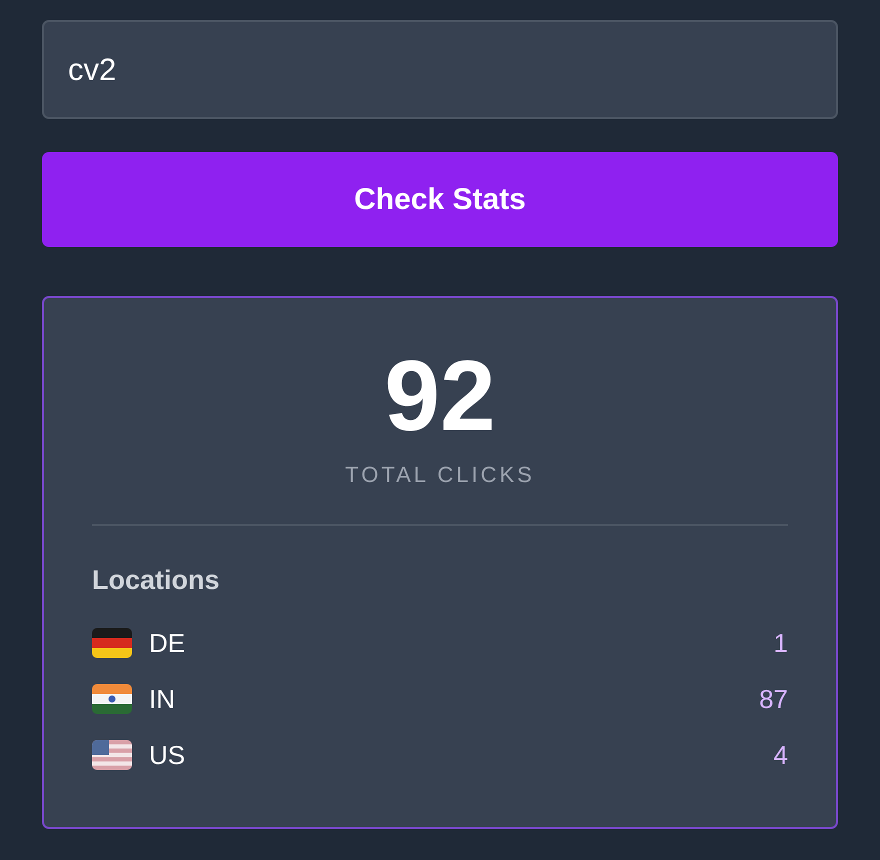 This screenshot has width=880, height=860. Describe the element at coordinates (440, 396) in the screenshot. I see `total-clicks-number: 92` at that location.